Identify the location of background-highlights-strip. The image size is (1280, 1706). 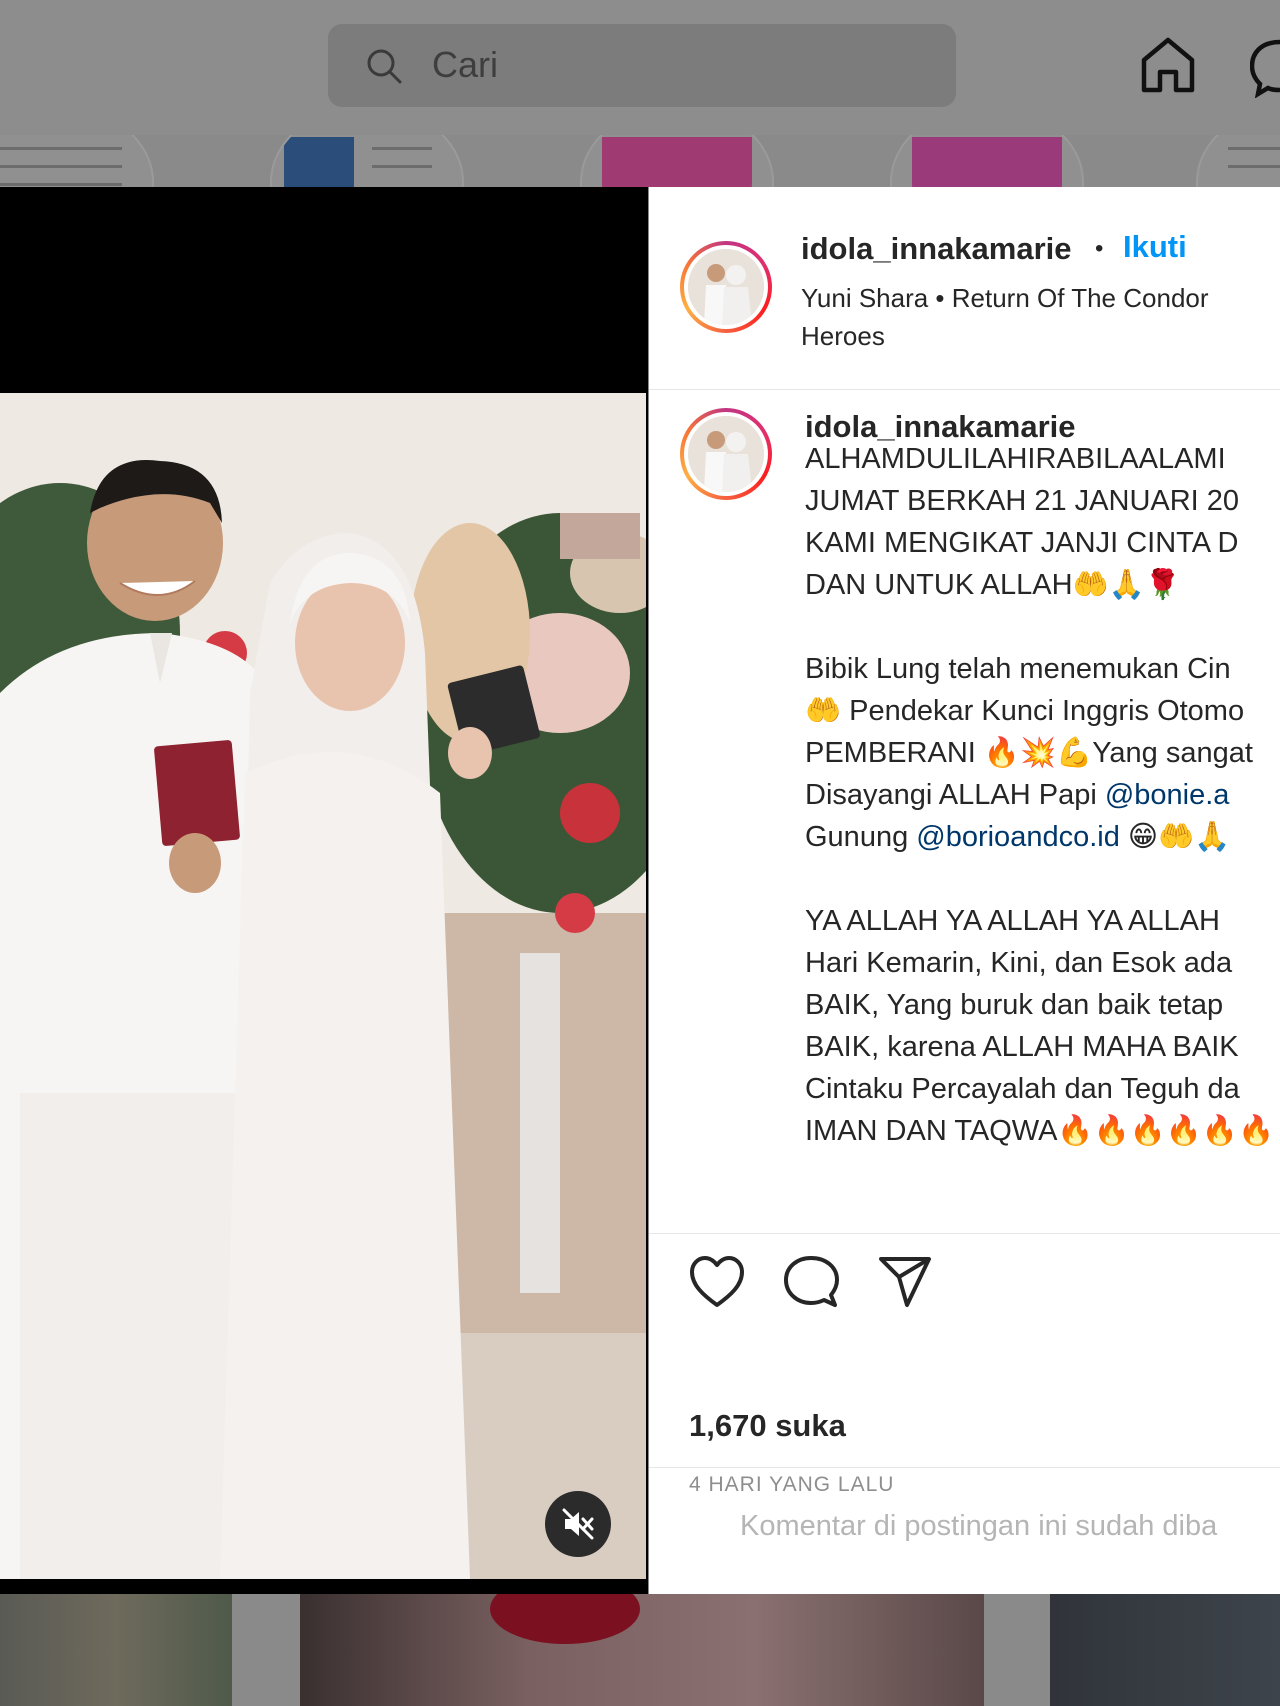
(640, 161).